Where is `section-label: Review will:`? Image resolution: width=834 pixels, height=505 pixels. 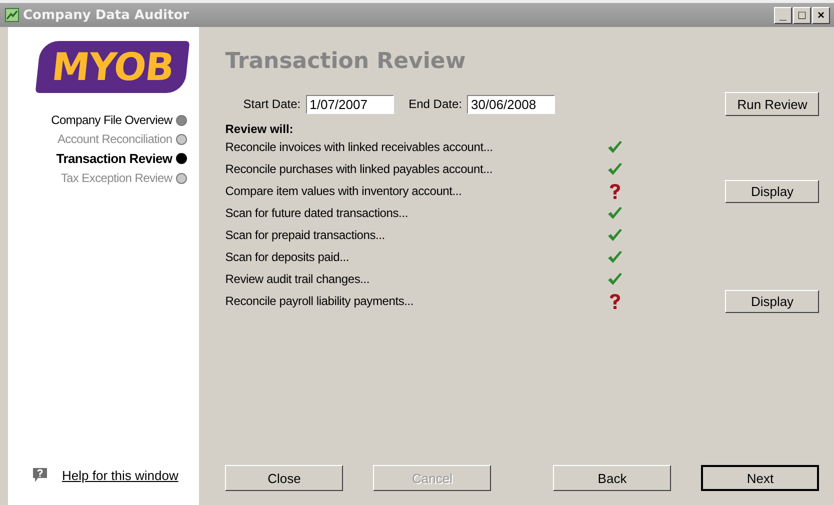 section-label: Review will: is located at coordinates (259, 129).